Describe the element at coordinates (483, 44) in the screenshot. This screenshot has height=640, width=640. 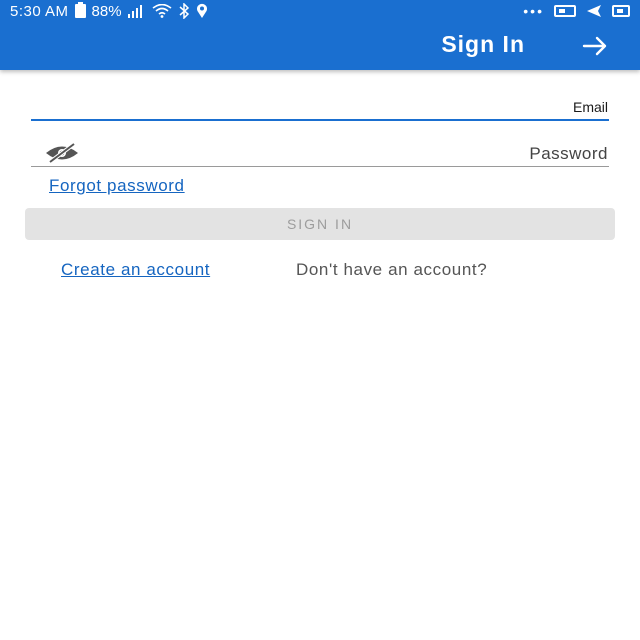
I see `page-title: Sign In` at that location.